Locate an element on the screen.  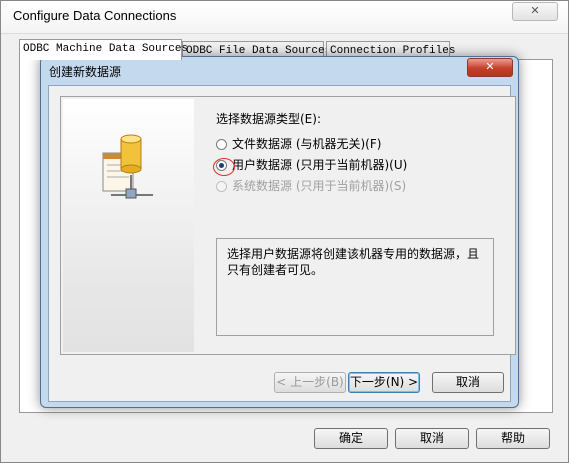
option-label: 系统数据源 (只用于当前机器)(S) is located at coordinates (319, 186).